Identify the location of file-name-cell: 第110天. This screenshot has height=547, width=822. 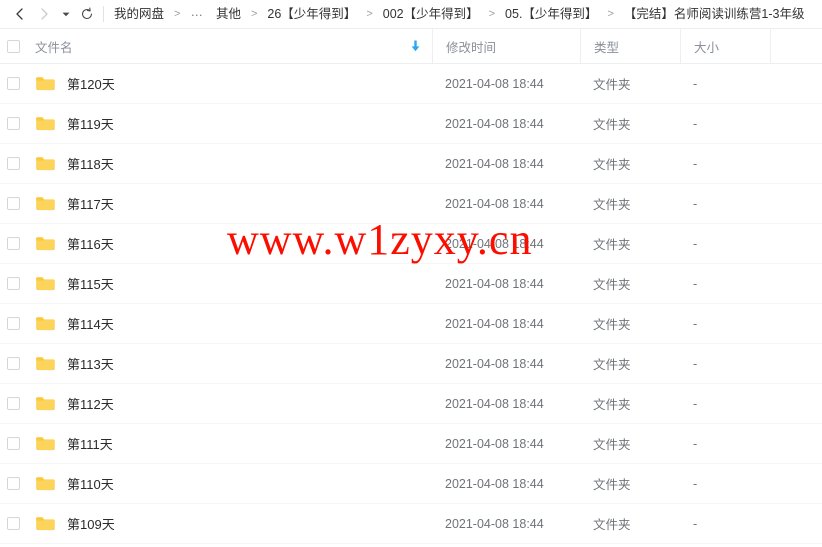
(229, 483).